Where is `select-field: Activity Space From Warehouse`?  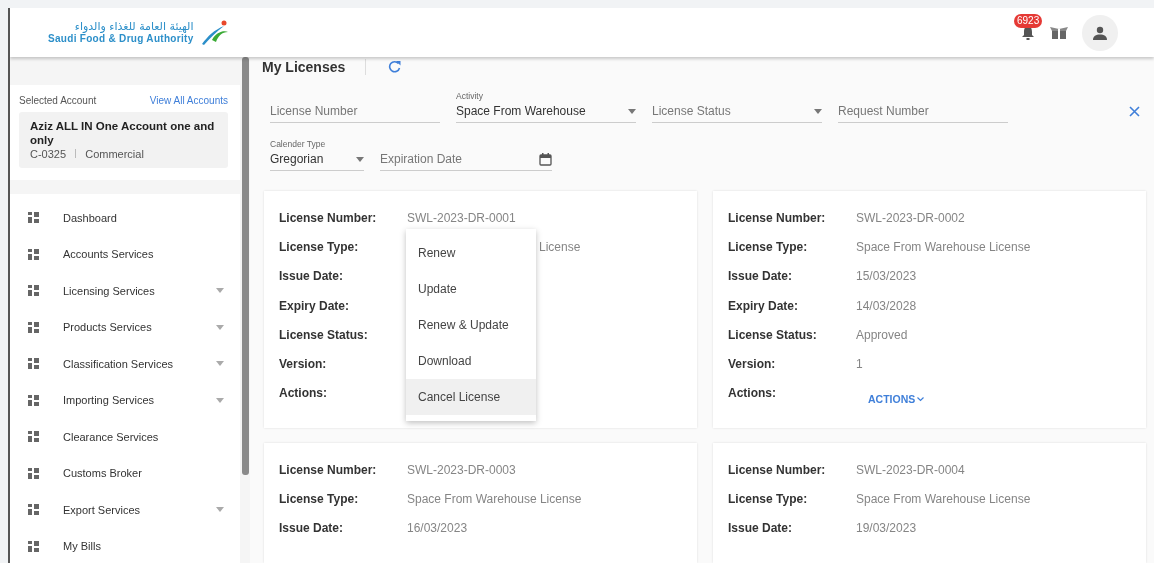
select-field: Activity Space From Warehouse is located at coordinates (546, 107).